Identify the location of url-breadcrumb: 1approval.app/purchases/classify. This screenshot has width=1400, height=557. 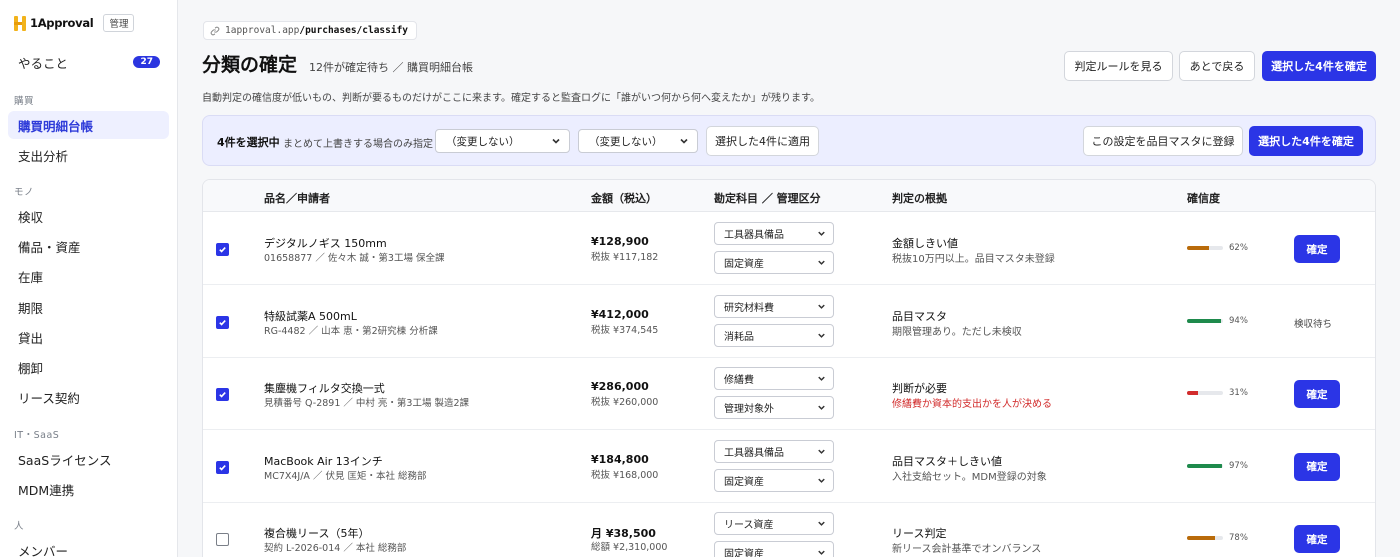
(310, 30).